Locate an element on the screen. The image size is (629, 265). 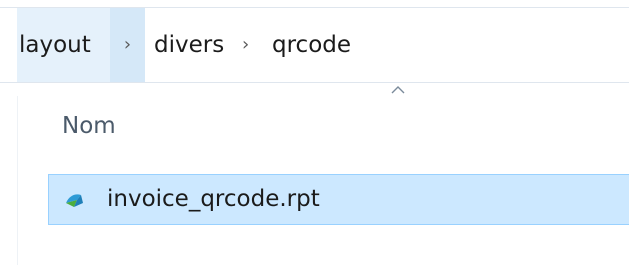
breadcrumb-item-qrcode: qrcode is located at coordinates (311, 45).